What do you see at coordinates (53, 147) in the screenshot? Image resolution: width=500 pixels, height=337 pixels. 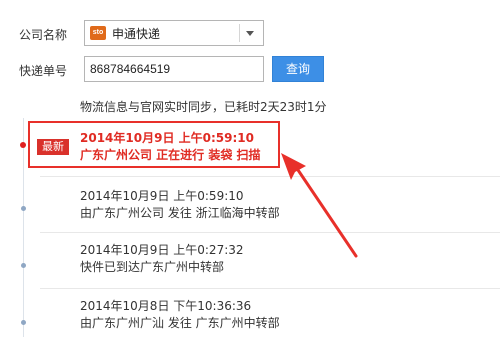 I see `latest-badge: 最新` at bounding box center [53, 147].